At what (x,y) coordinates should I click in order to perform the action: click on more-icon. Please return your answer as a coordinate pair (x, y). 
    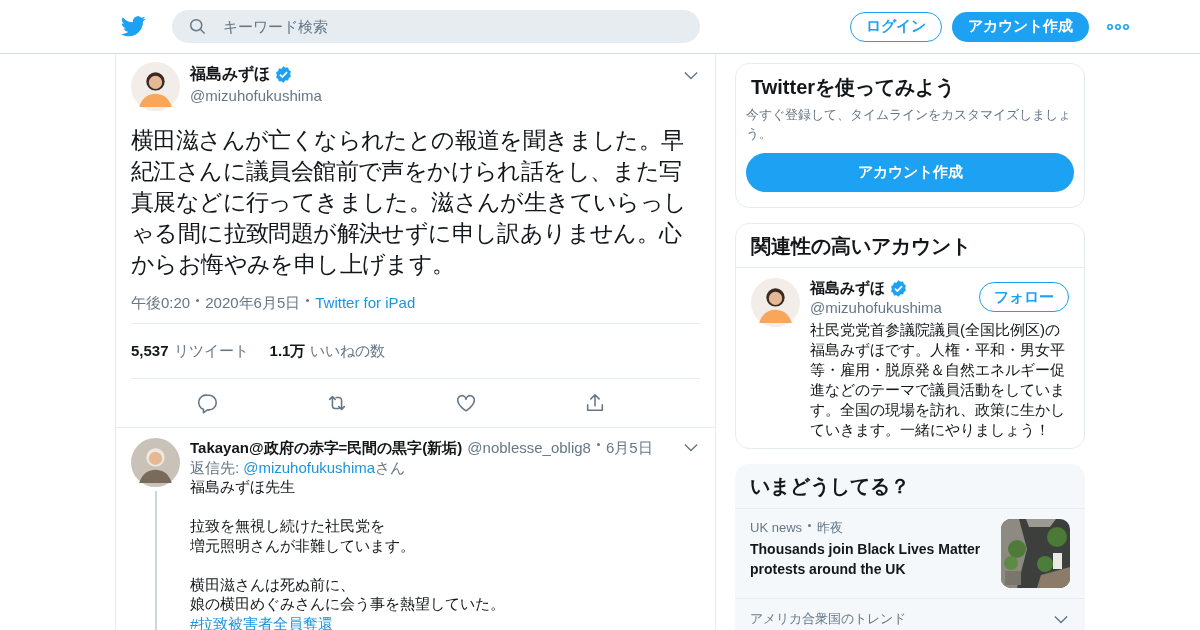
    Looking at the image, I should click on (1118, 26).